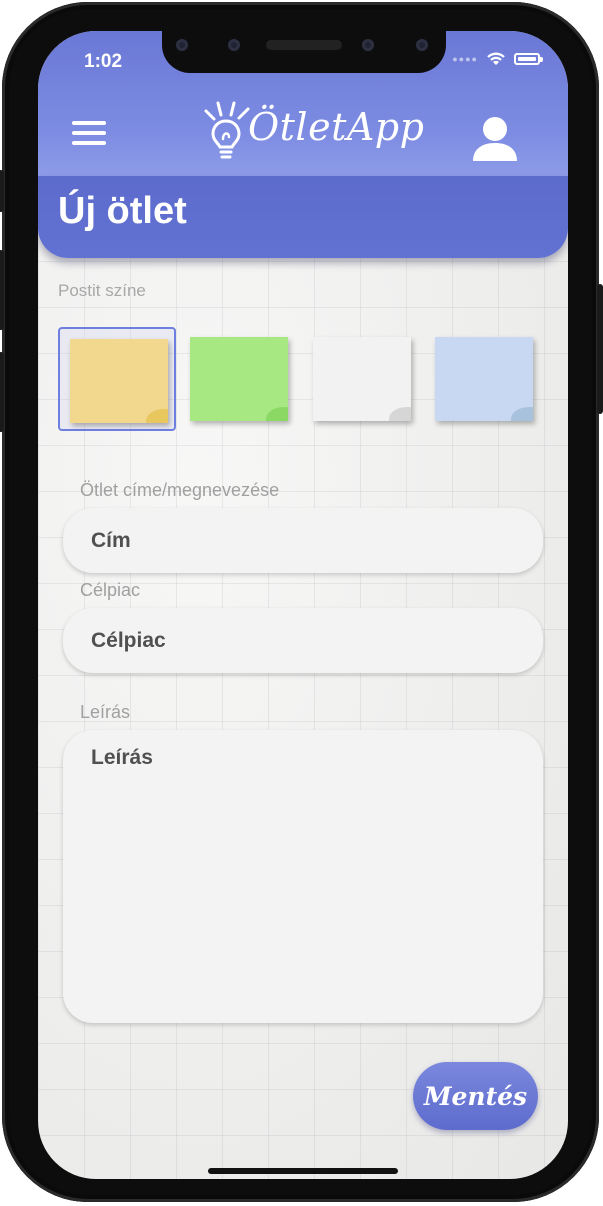 This screenshot has width=603, height=1206. Describe the element at coordinates (111, 540) in the screenshot. I see `title-input-placeholder: Cím` at that location.